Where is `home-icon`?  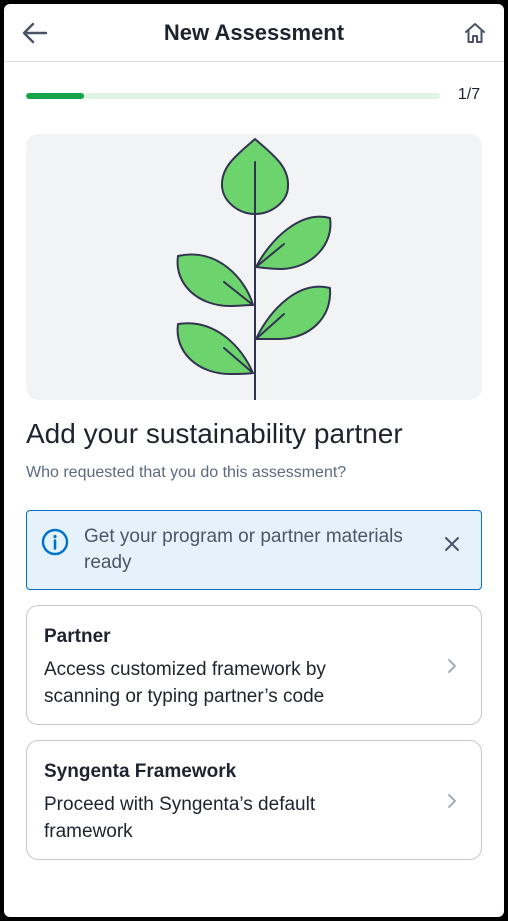 home-icon is located at coordinates (475, 33).